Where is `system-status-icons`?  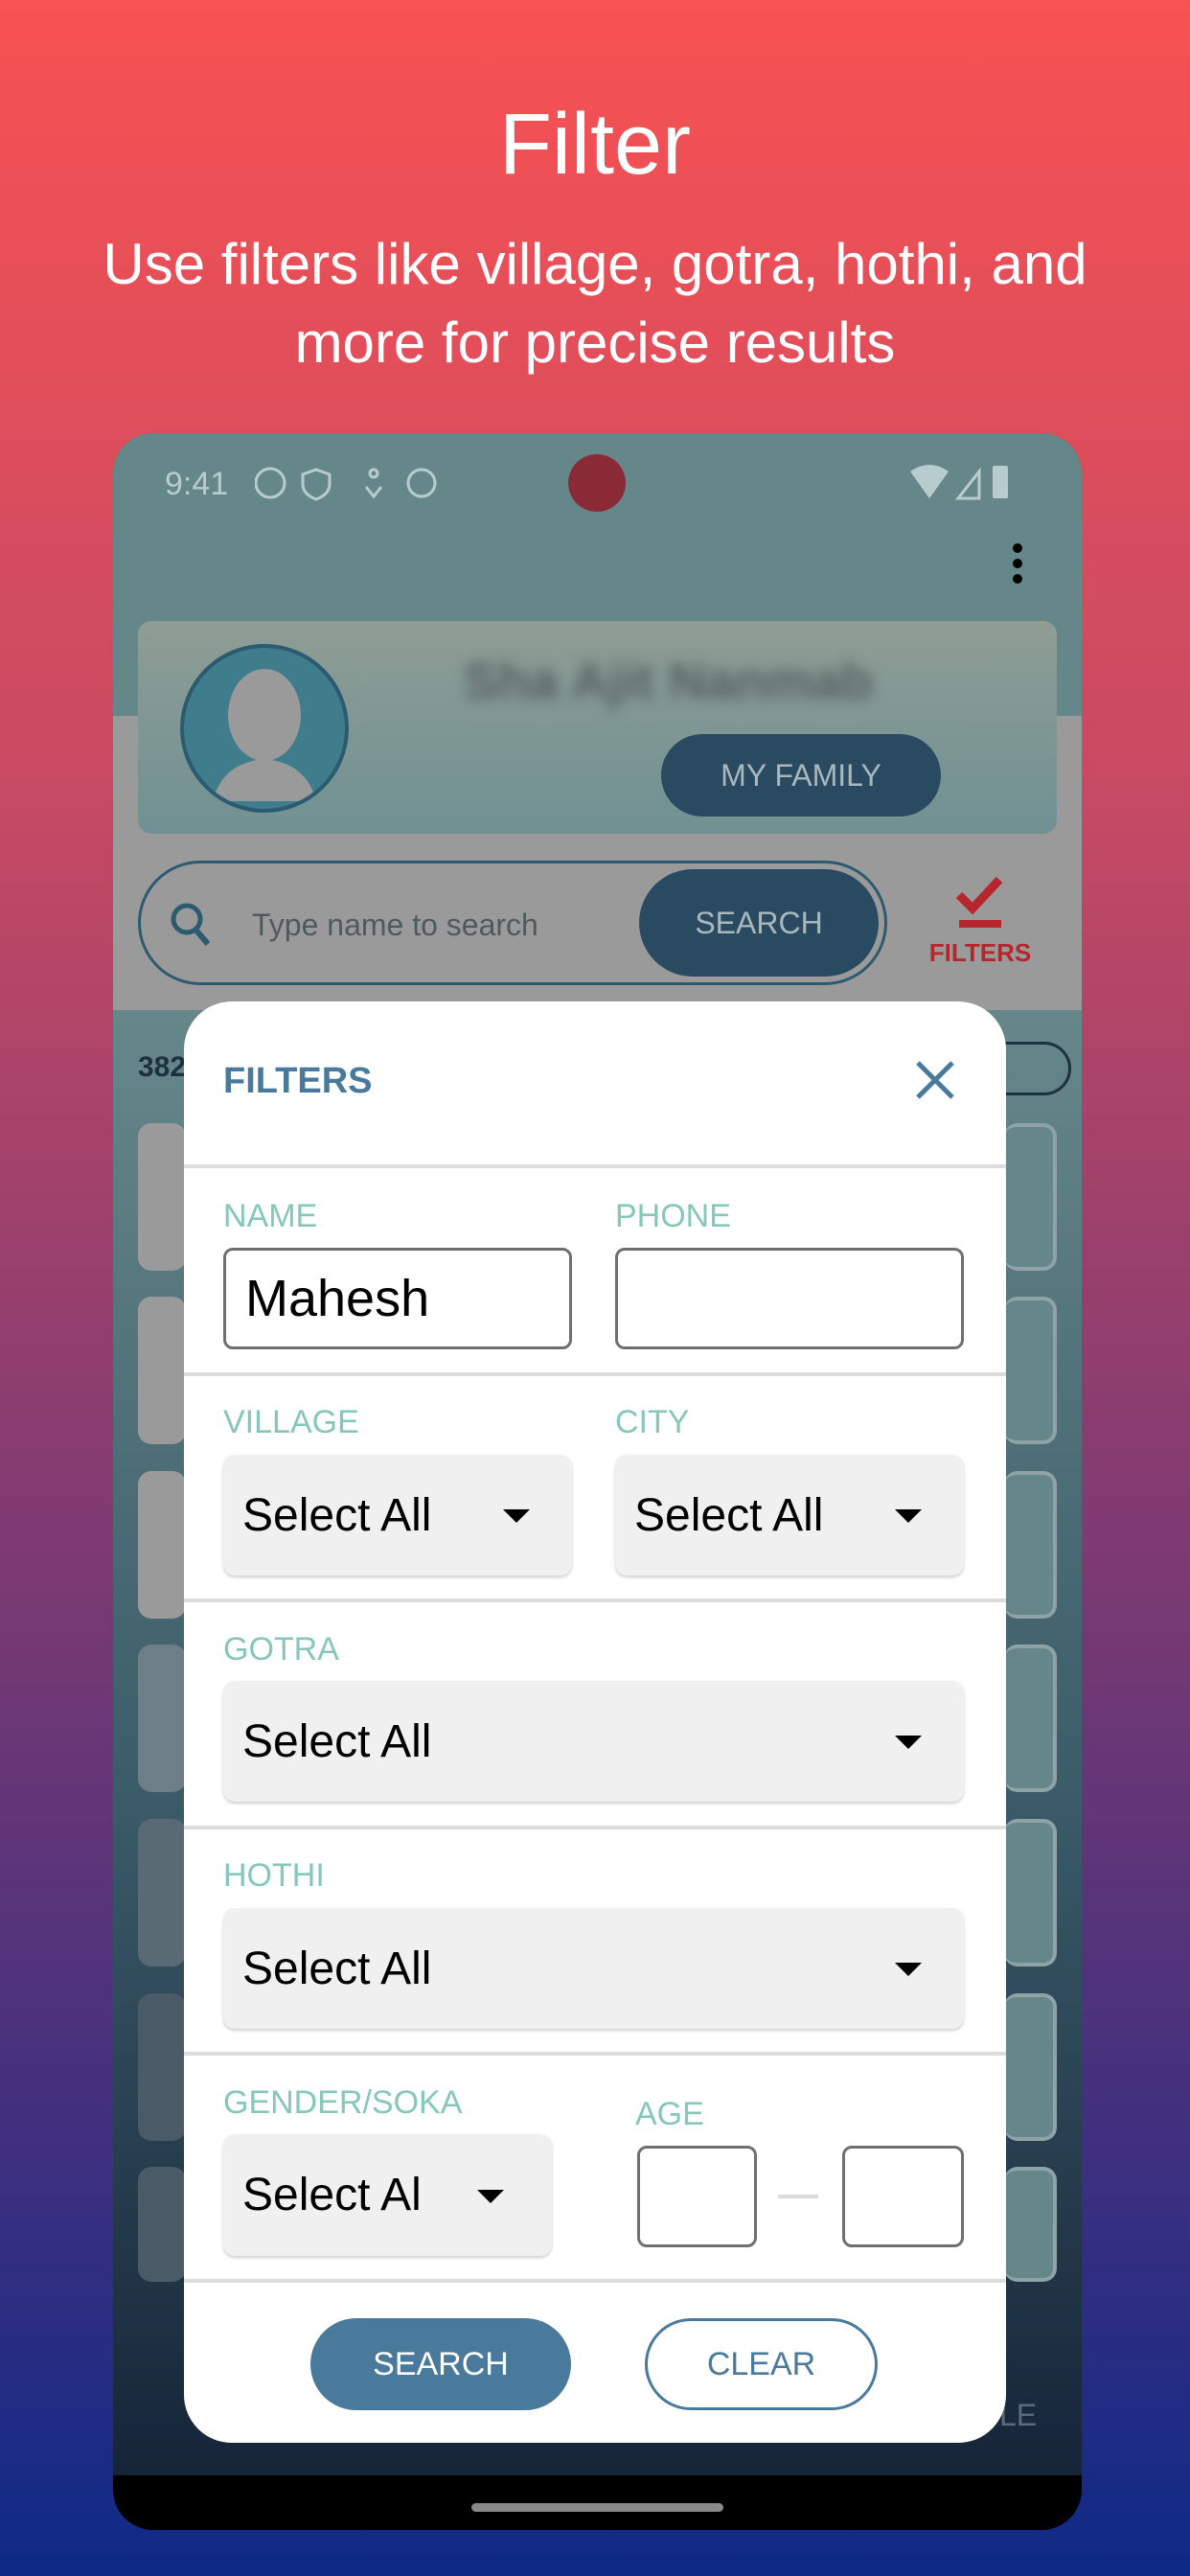 system-status-icons is located at coordinates (959, 482).